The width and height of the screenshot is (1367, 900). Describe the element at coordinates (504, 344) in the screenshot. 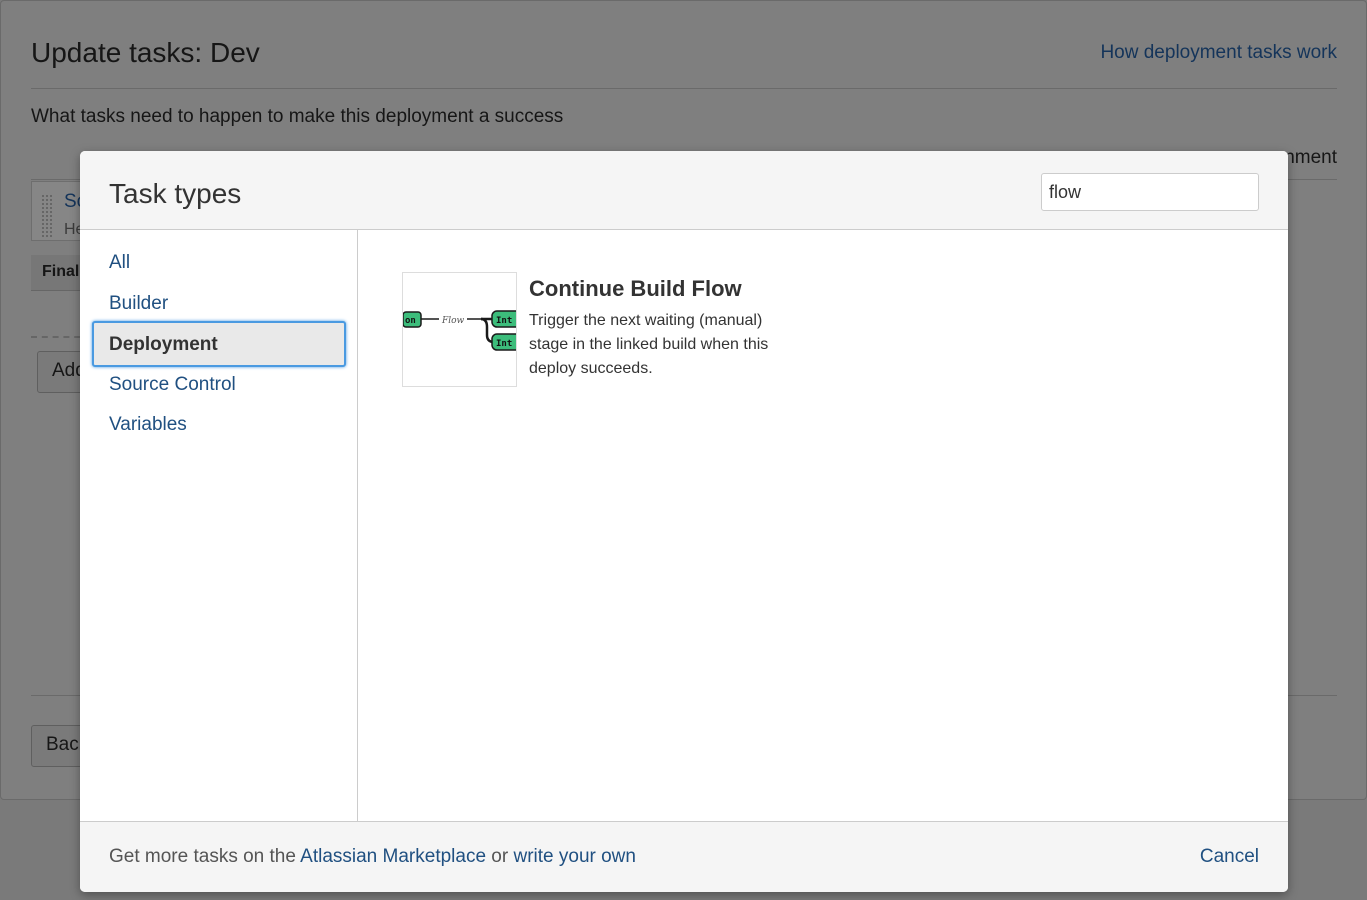

I see `flow-node-right-bottom-label: Int` at that location.